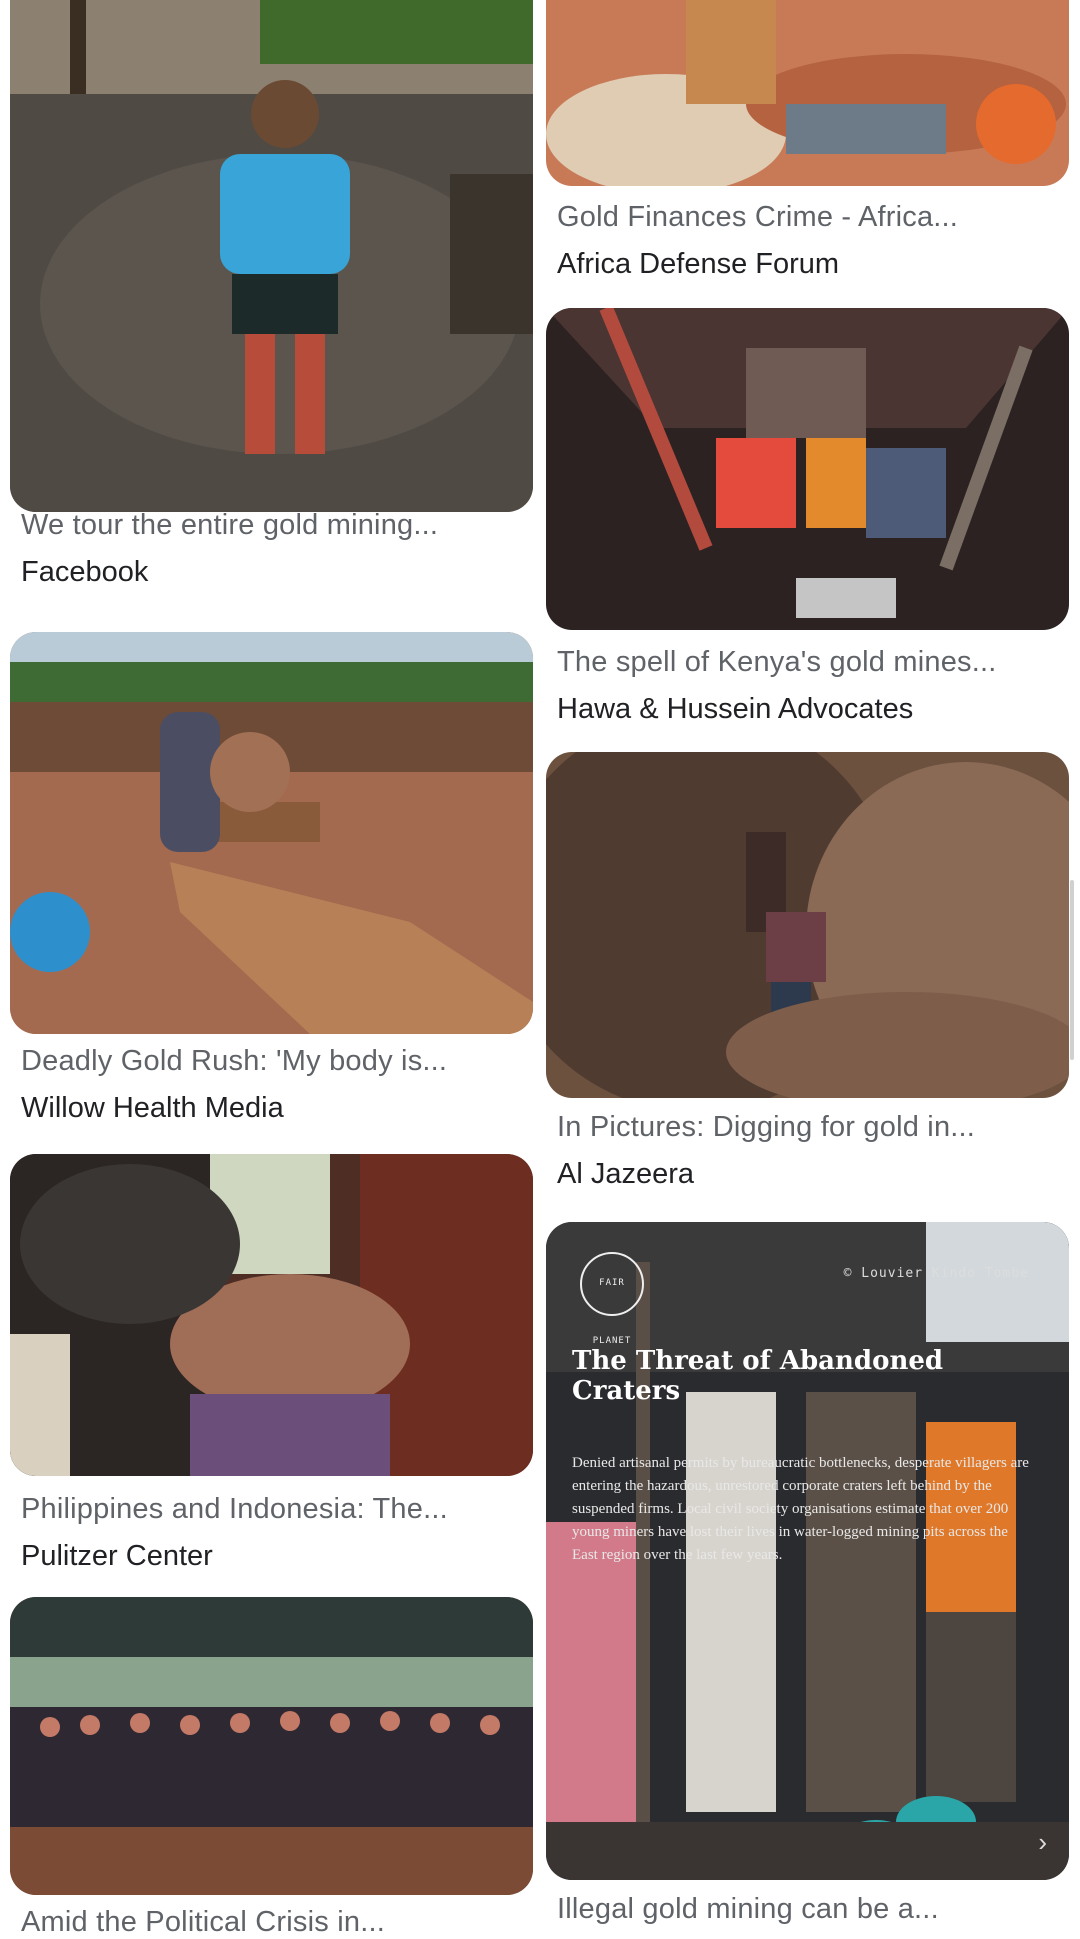 Image resolution: width=1080 pixels, height=1939 pixels. Describe the element at coordinates (698, 264) in the screenshot. I see `result-source: Africa Defense Forum` at that location.